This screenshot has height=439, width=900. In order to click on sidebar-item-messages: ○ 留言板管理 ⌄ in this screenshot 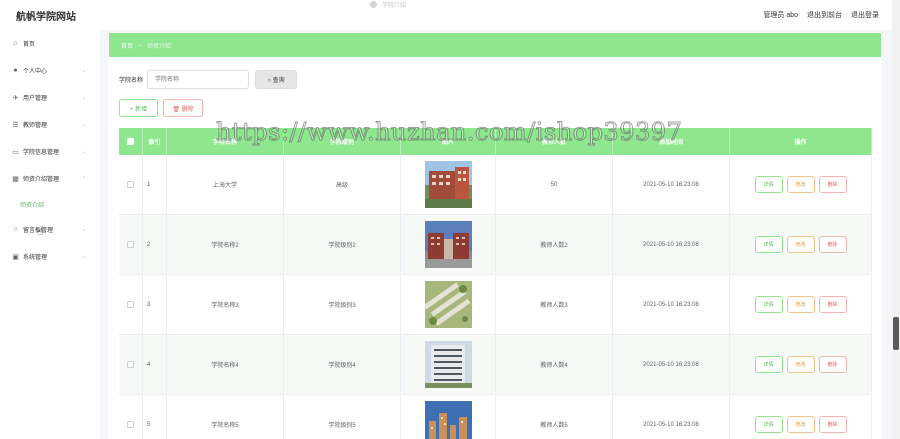, I will do `click(50, 229)`.